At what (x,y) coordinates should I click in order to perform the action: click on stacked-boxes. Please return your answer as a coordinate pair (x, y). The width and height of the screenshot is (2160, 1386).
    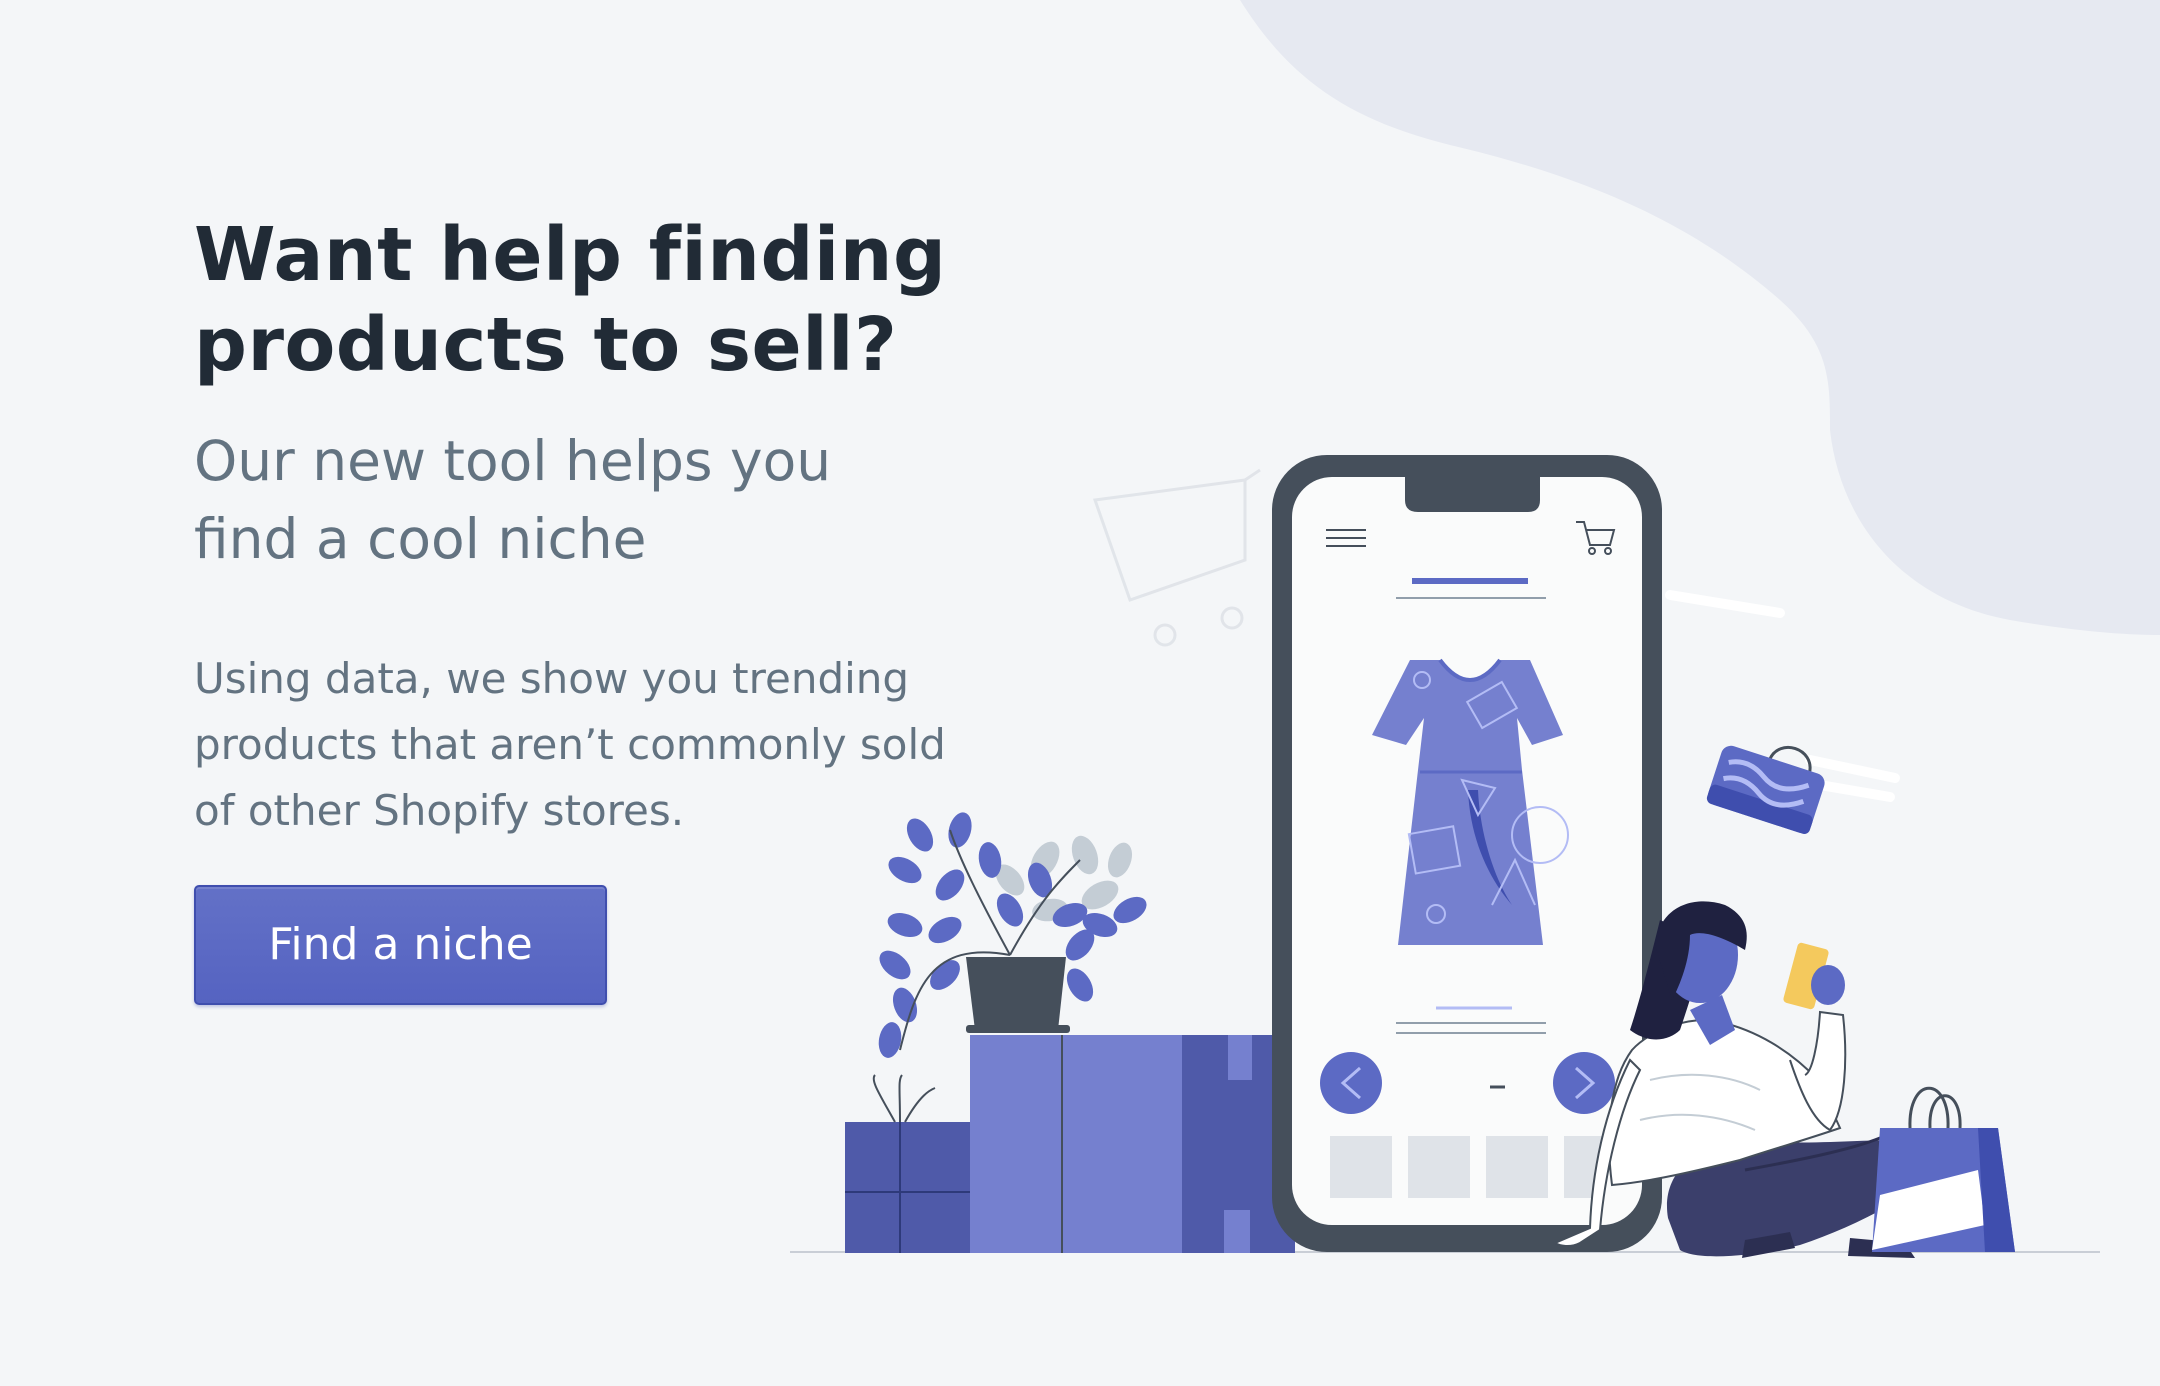
    Looking at the image, I should click on (1070, 1144).